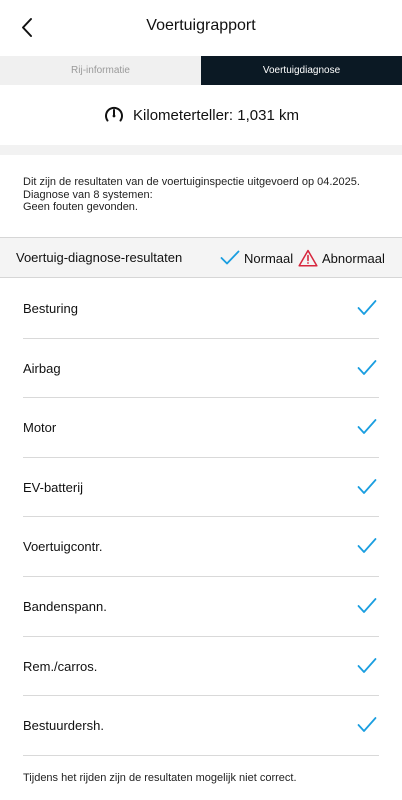  What do you see at coordinates (201, 488) in the screenshot?
I see `system-row-ev-batterij: EV-batterij` at bounding box center [201, 488].